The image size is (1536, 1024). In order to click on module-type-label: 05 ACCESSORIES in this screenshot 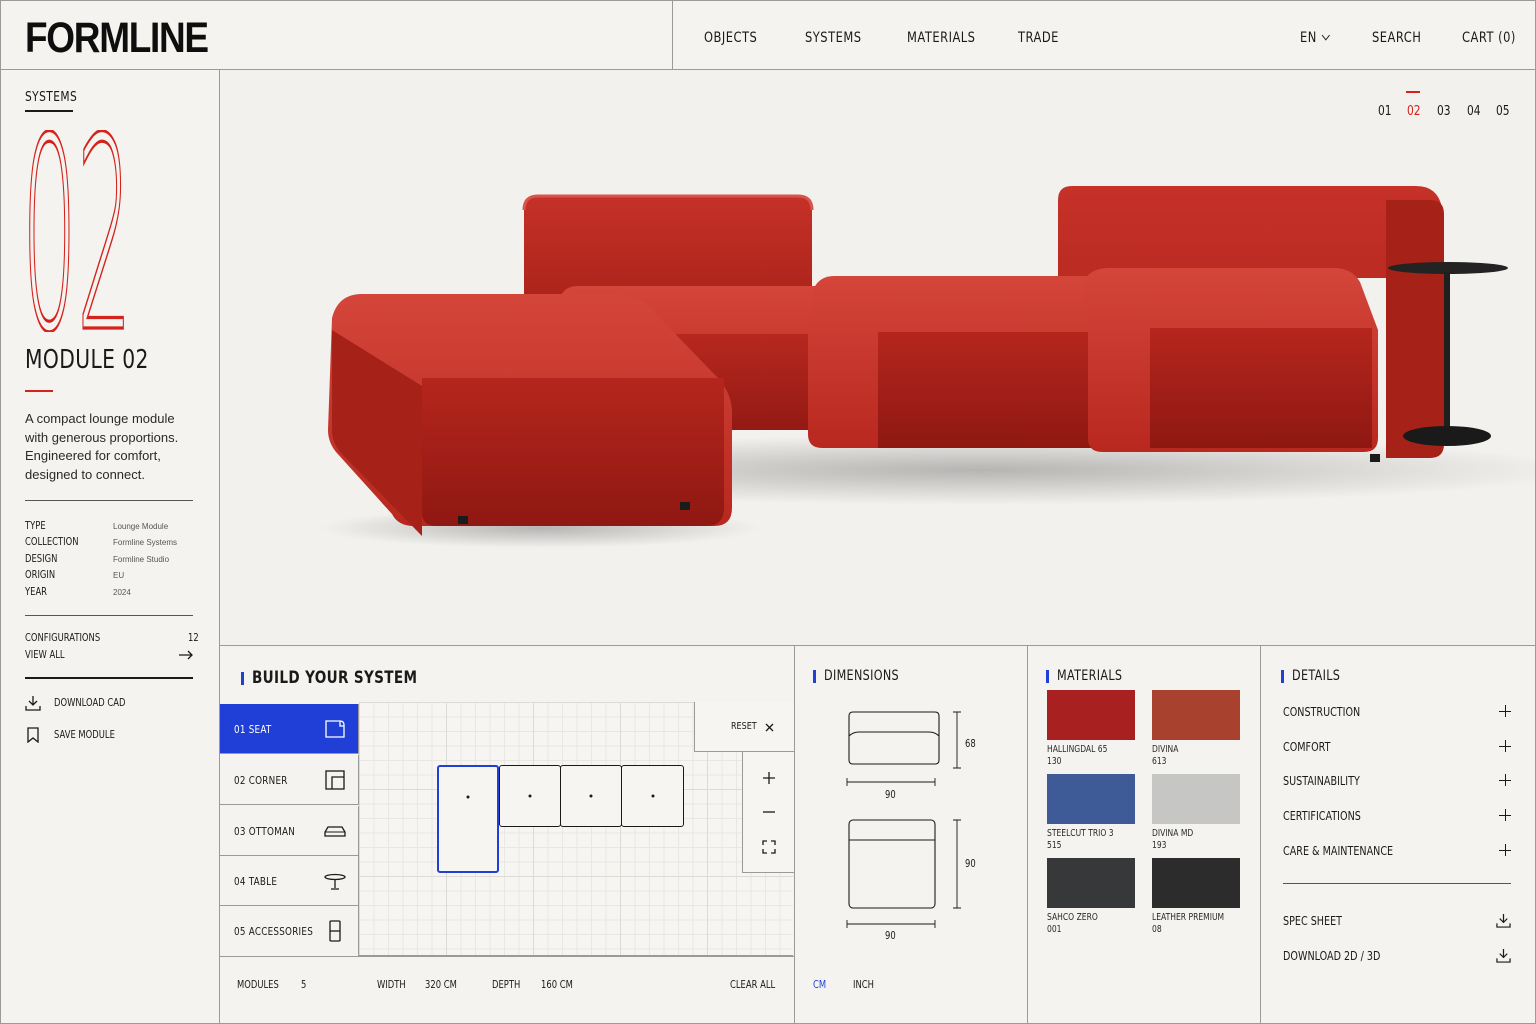, I will do `click(274, 931)`.